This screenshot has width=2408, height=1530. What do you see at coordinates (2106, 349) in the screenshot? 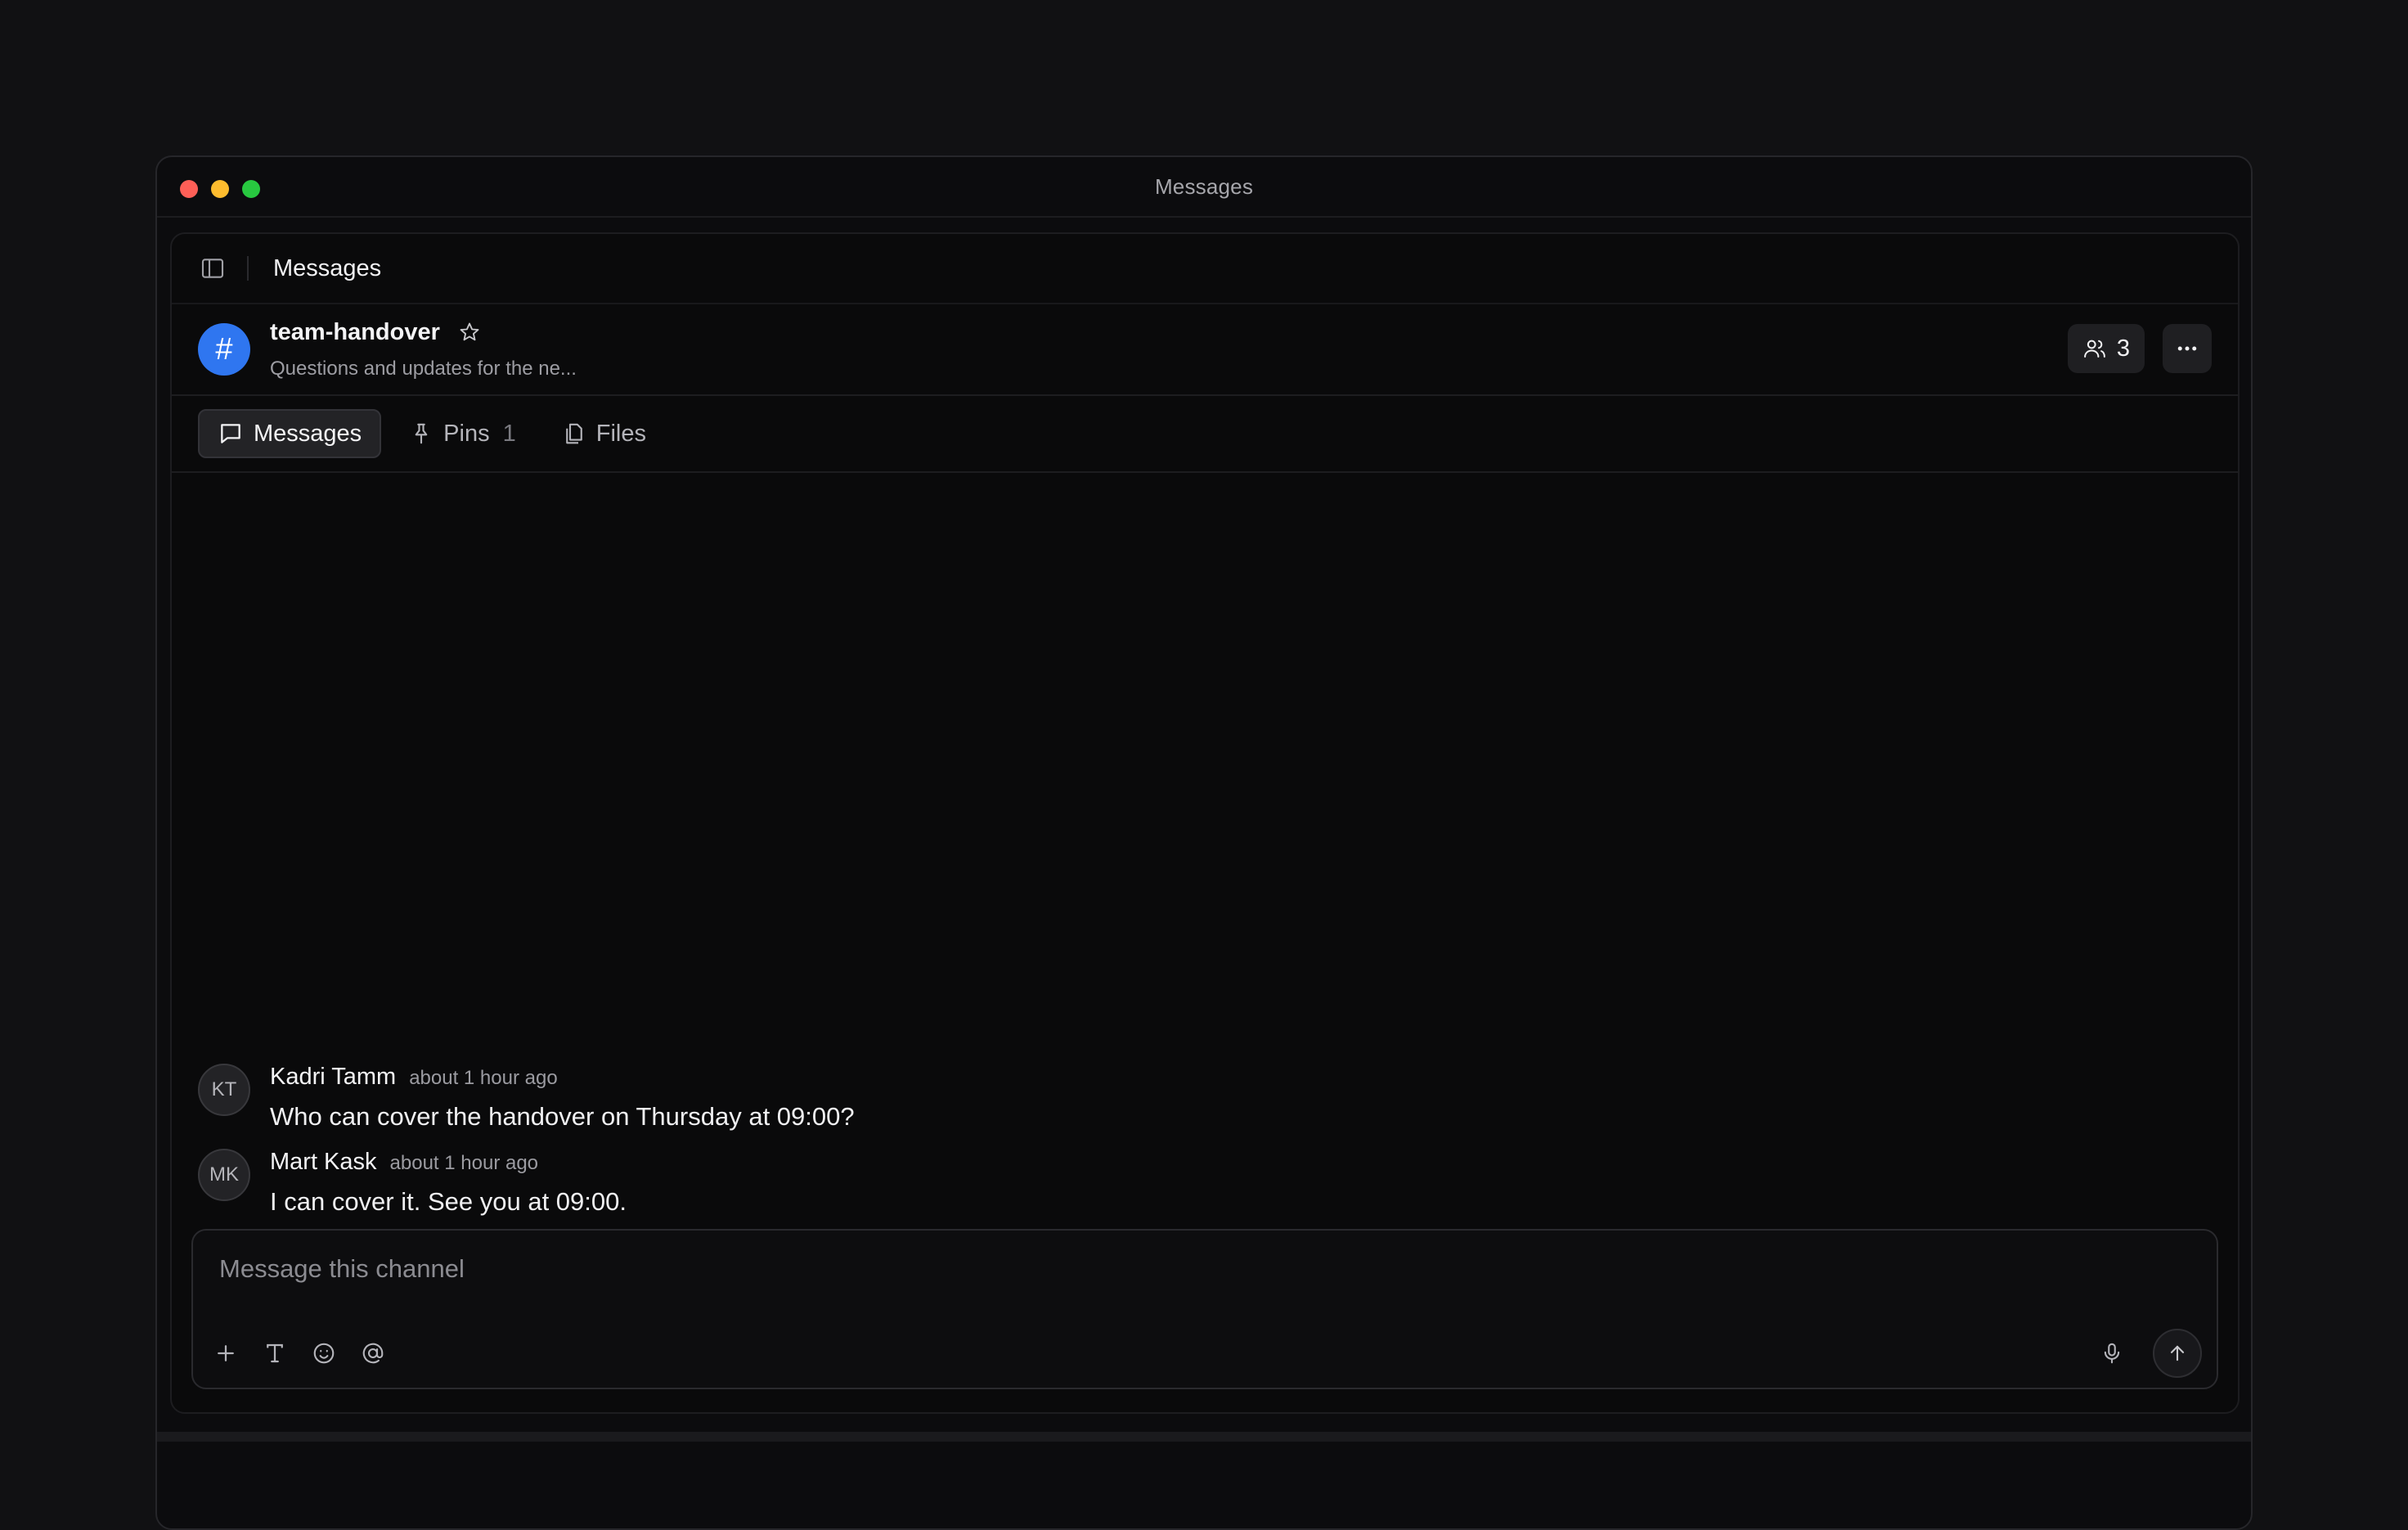
I see `members-button: 3` at bounding box center [2106, 349].